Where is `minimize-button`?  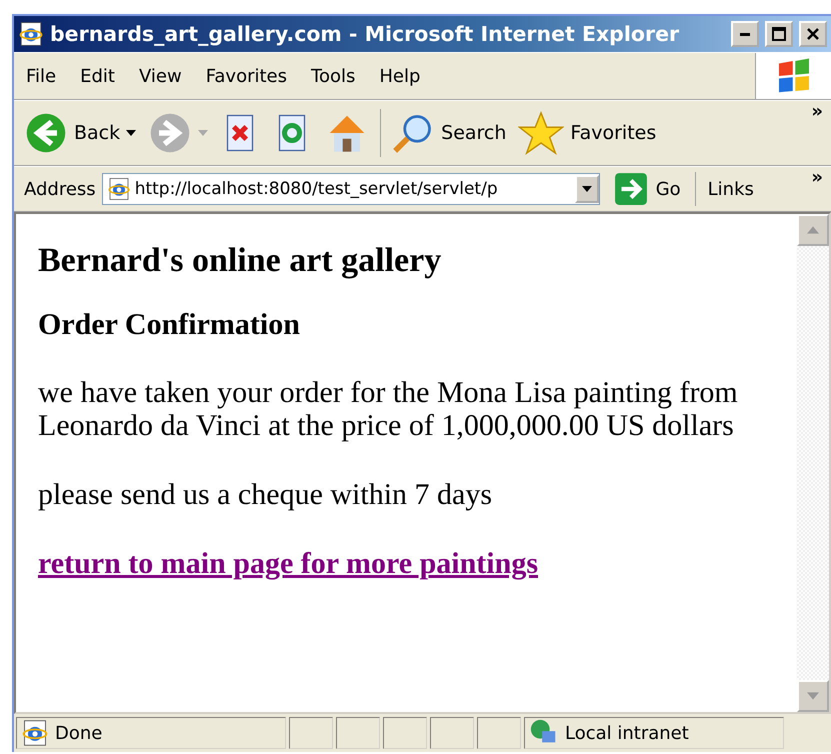 minimize-button is located at coordinates (745, 34).